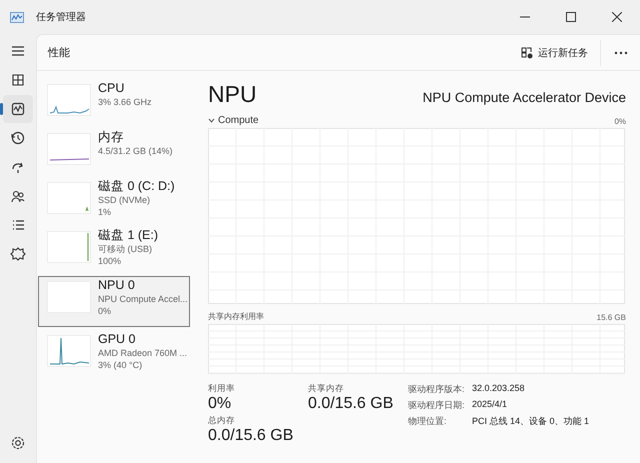 This screenshot has height=463, width=640. I want to click on device-name: GPU 0, so click(117, 339).